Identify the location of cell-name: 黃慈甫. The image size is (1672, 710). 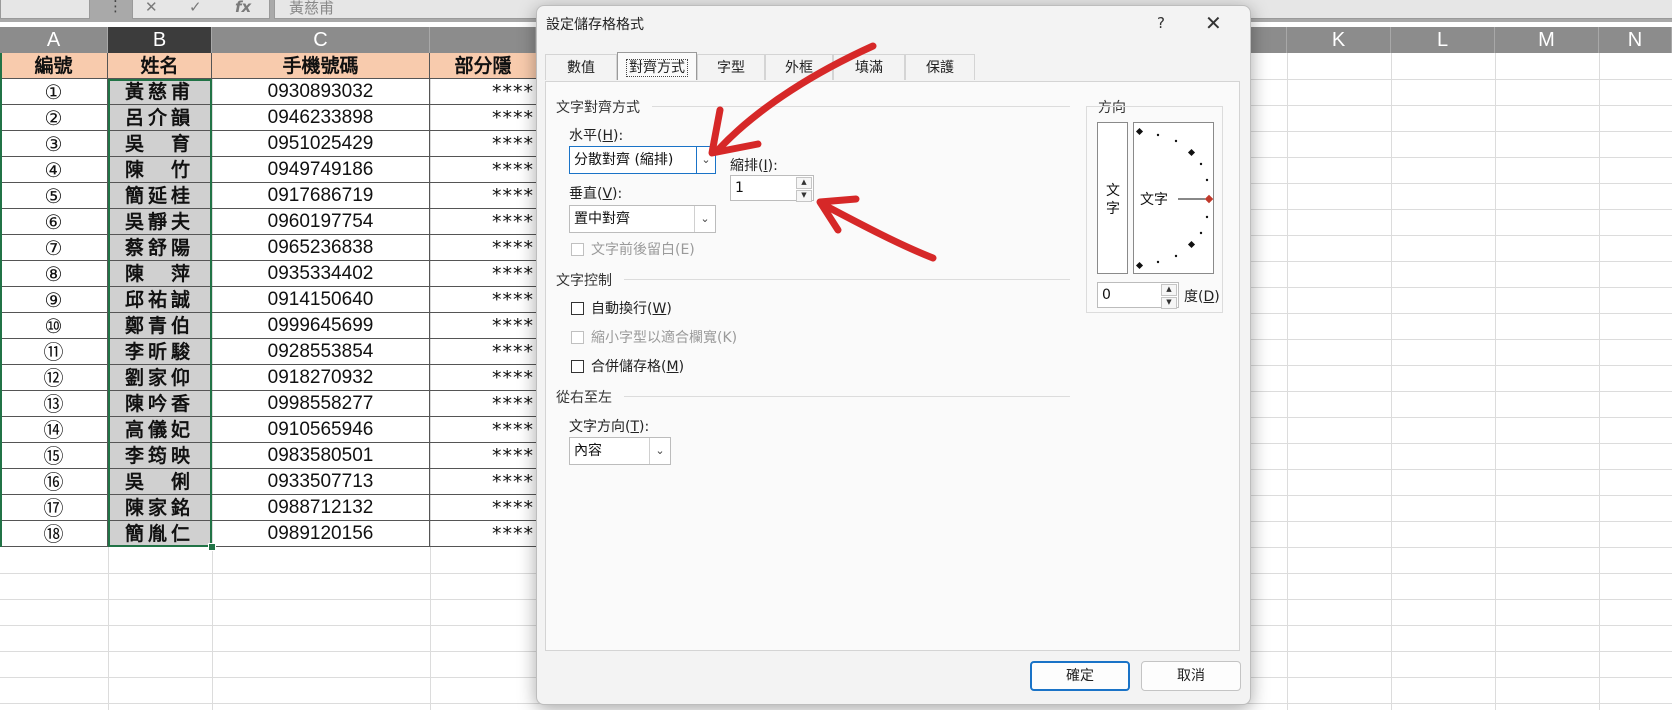
(160, 92).